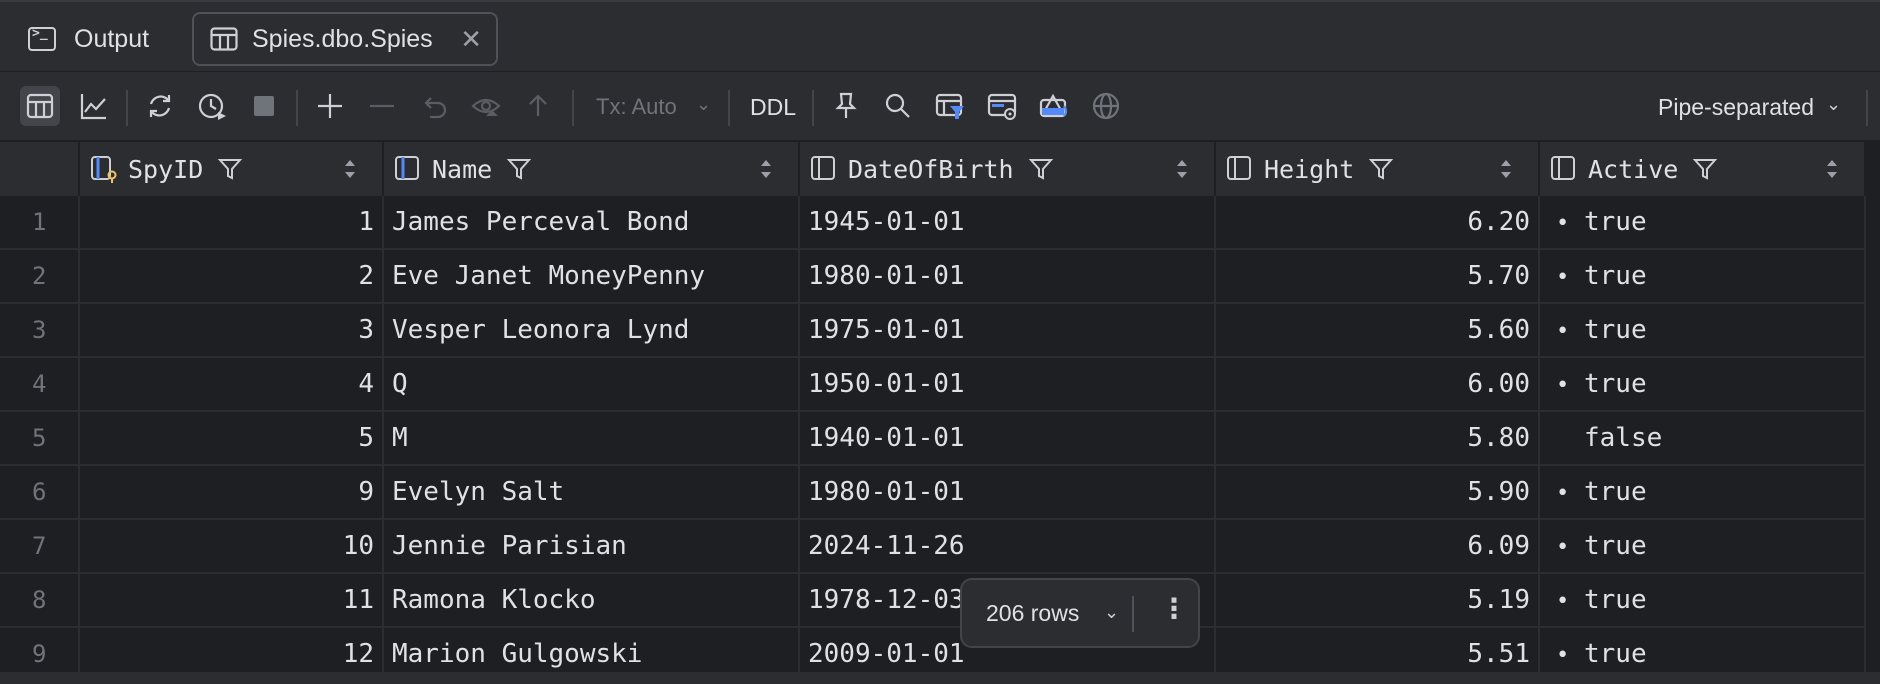 The height and width of the screenshot is (684, 1880). I want to click on globe-icon, so click(1106, 106).